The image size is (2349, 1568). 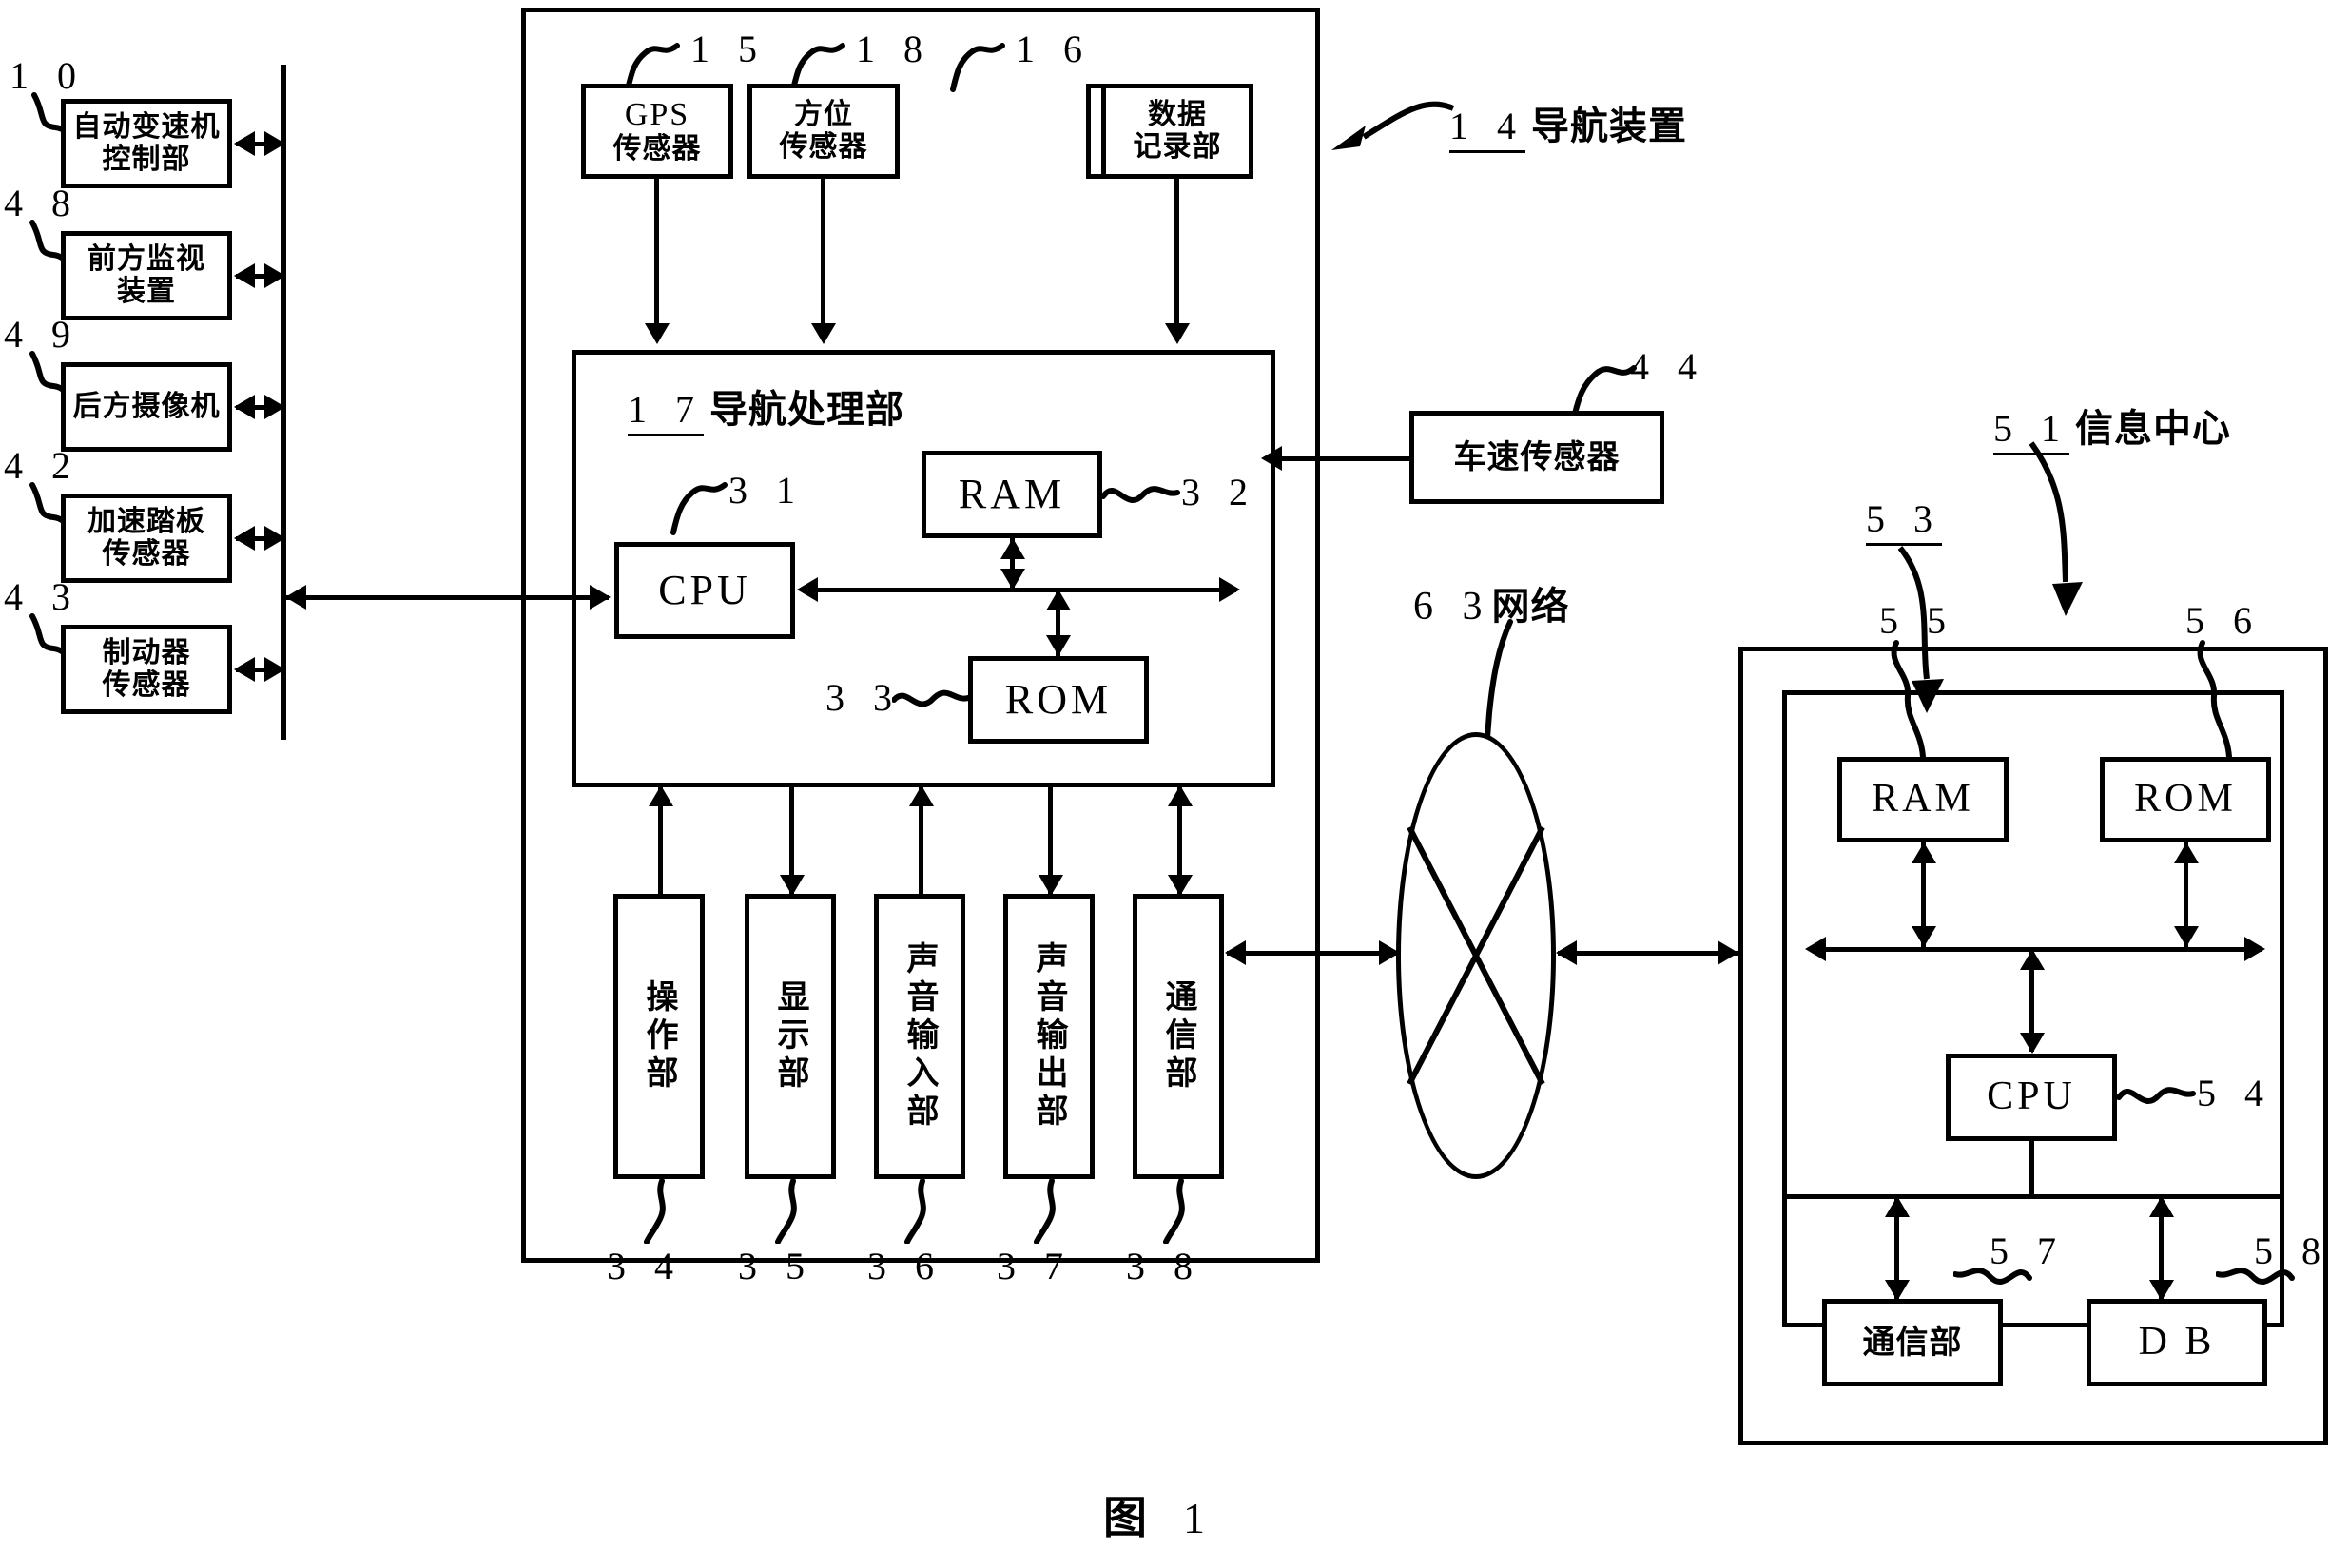 What do you see at coordinates (1054, 49) in the screenshot?
I see `ref-numeral-16: 1 6` at bounding box center [1054, 49].